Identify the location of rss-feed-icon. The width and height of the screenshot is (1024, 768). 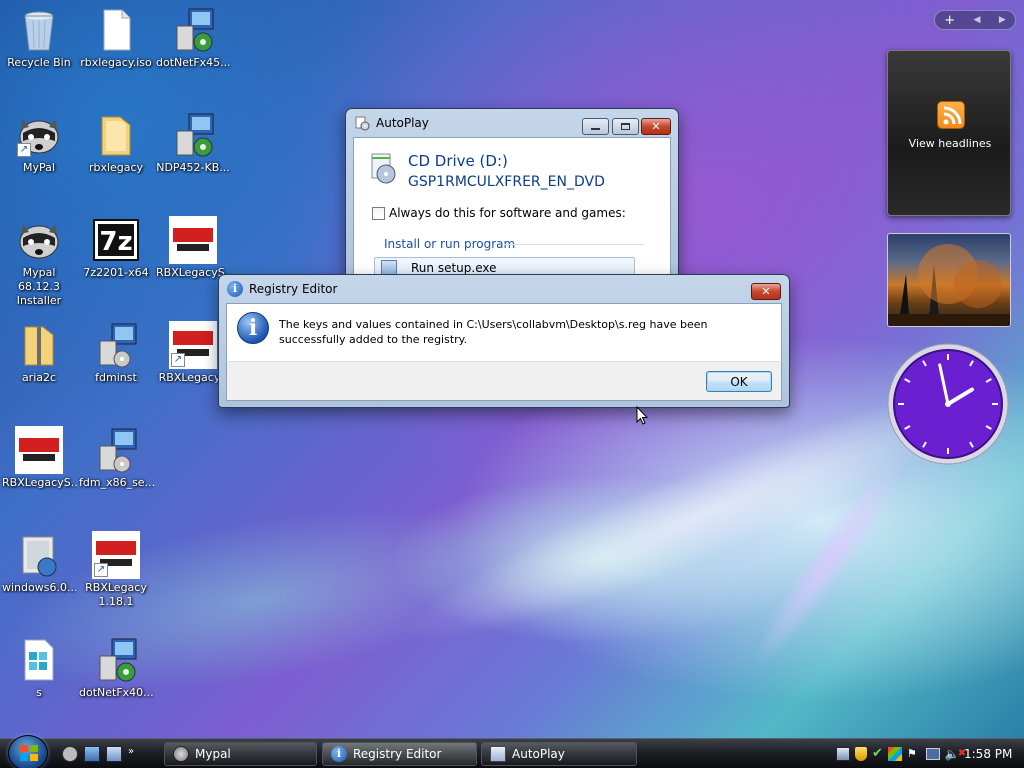
(951, 115).